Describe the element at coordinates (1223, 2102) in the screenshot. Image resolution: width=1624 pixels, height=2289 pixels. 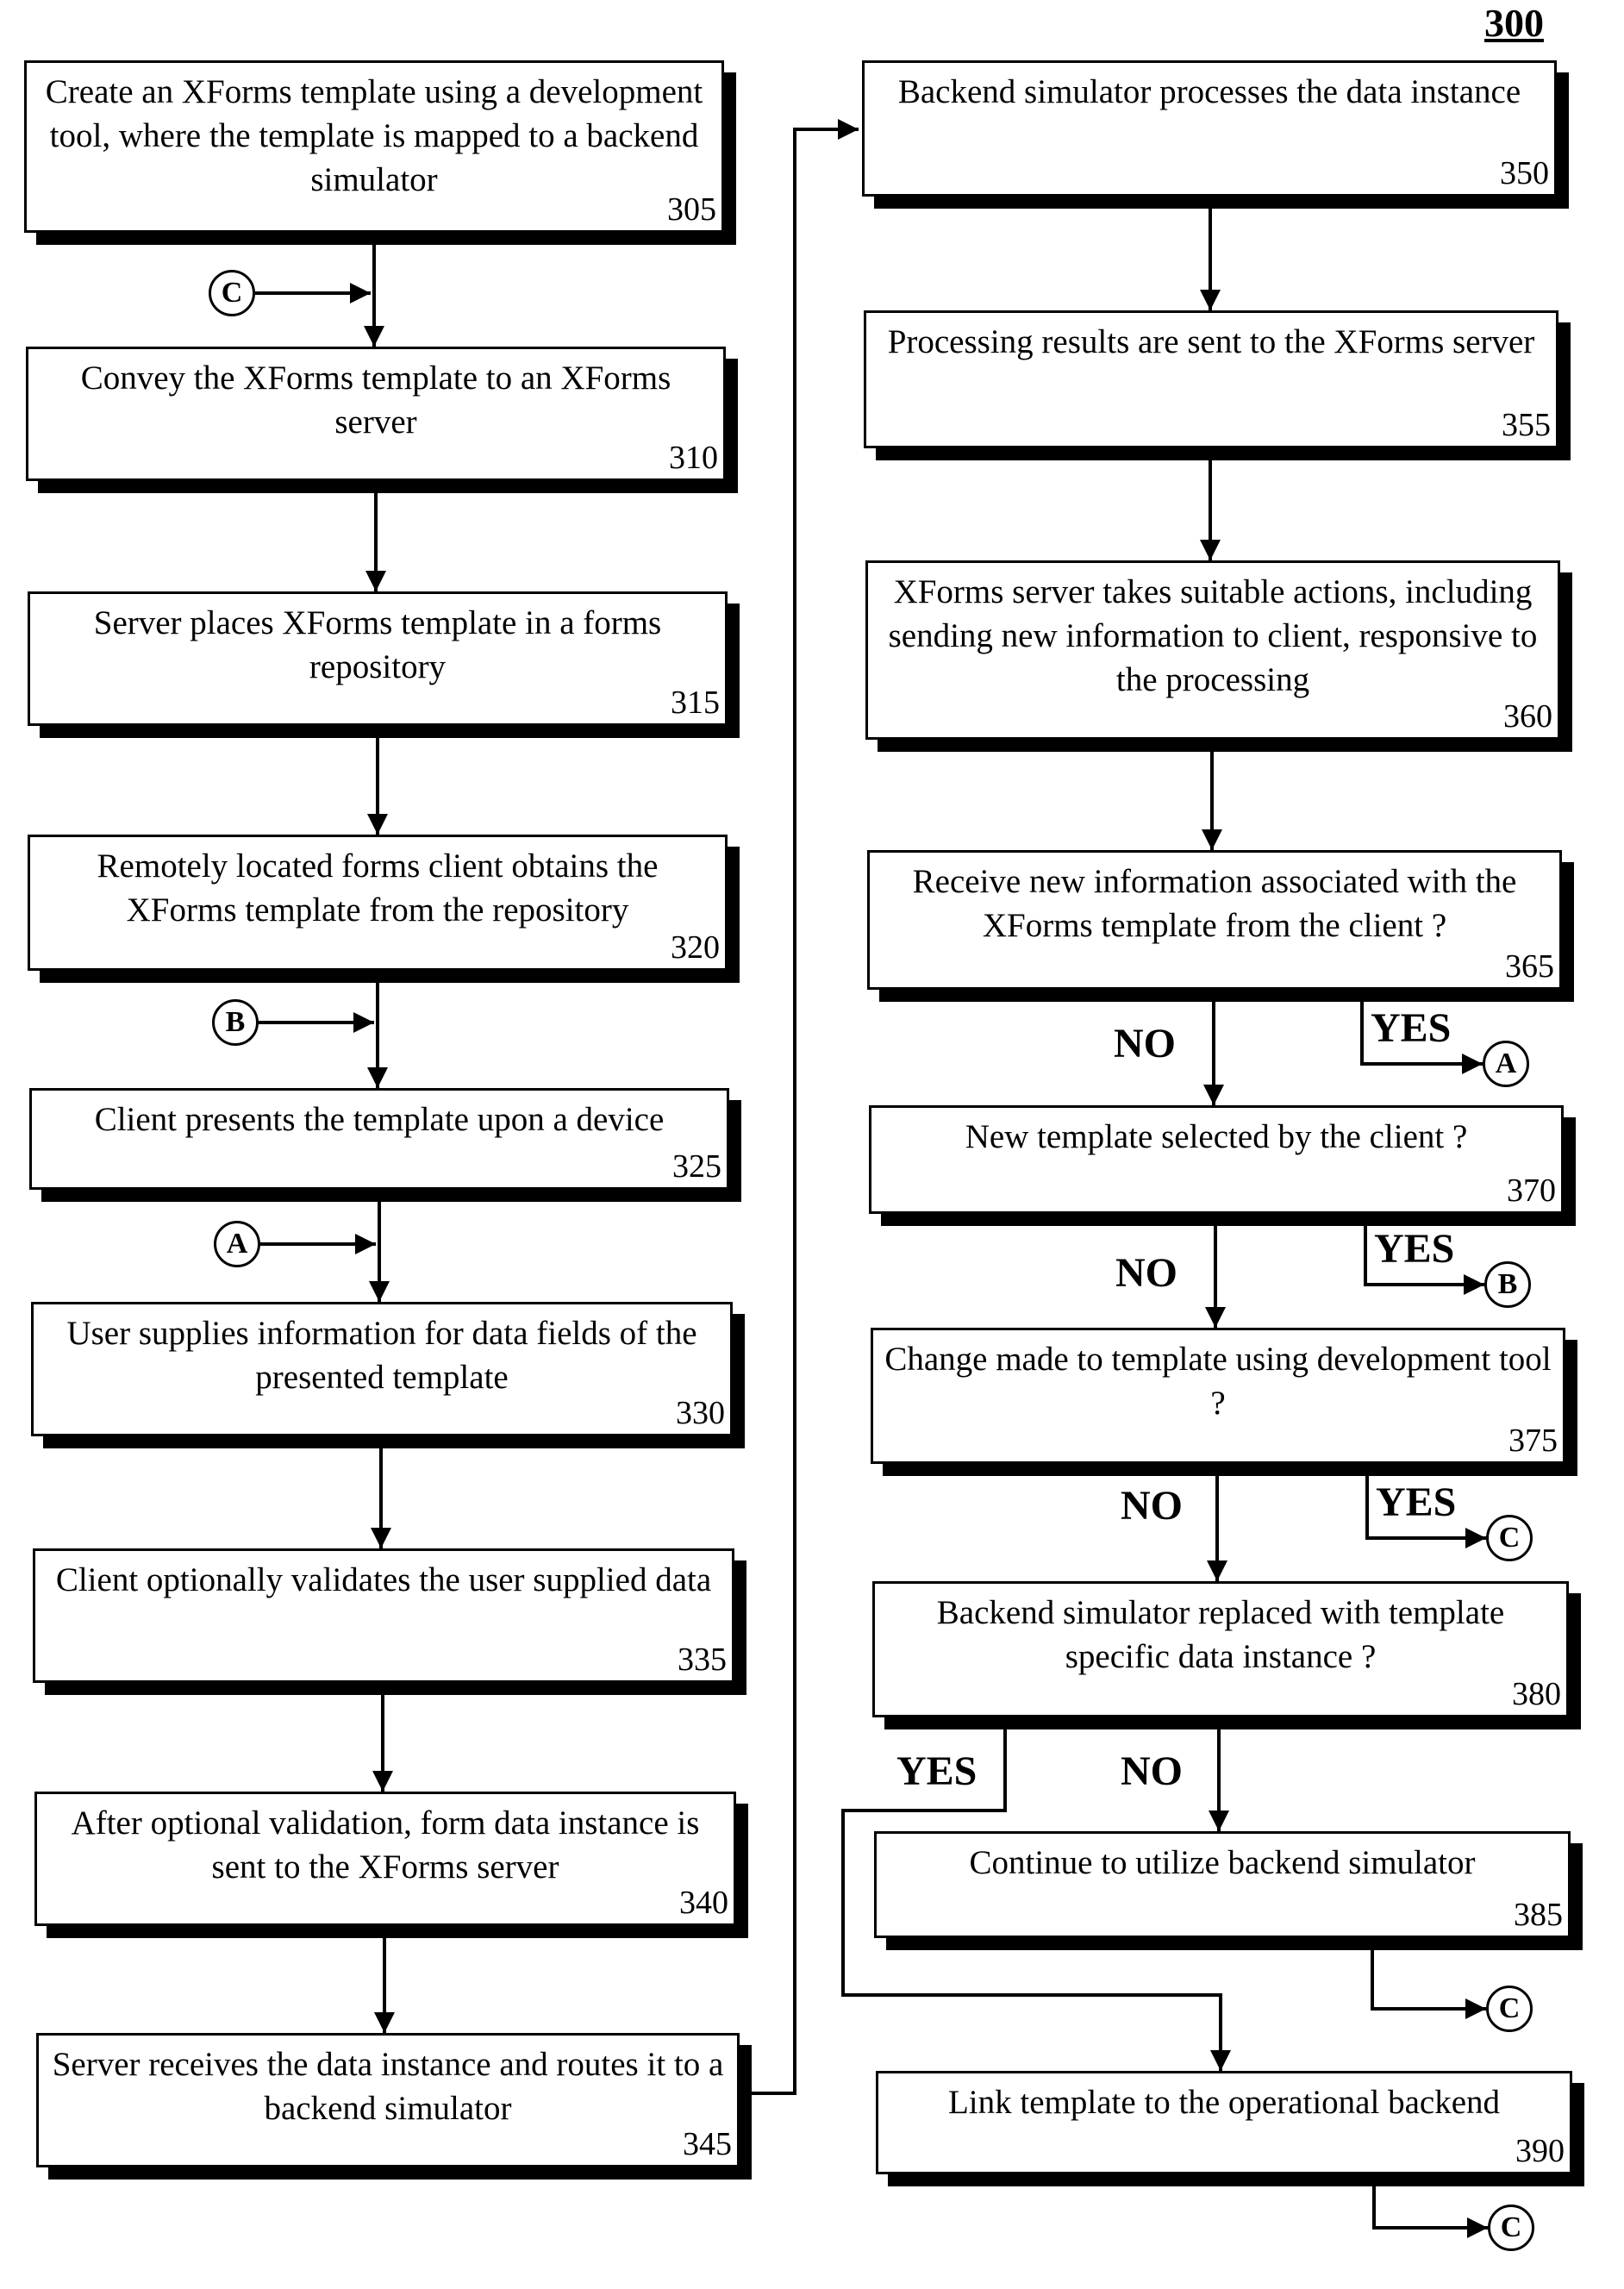
I see `step-text: Link template to the operational backend` at that location.